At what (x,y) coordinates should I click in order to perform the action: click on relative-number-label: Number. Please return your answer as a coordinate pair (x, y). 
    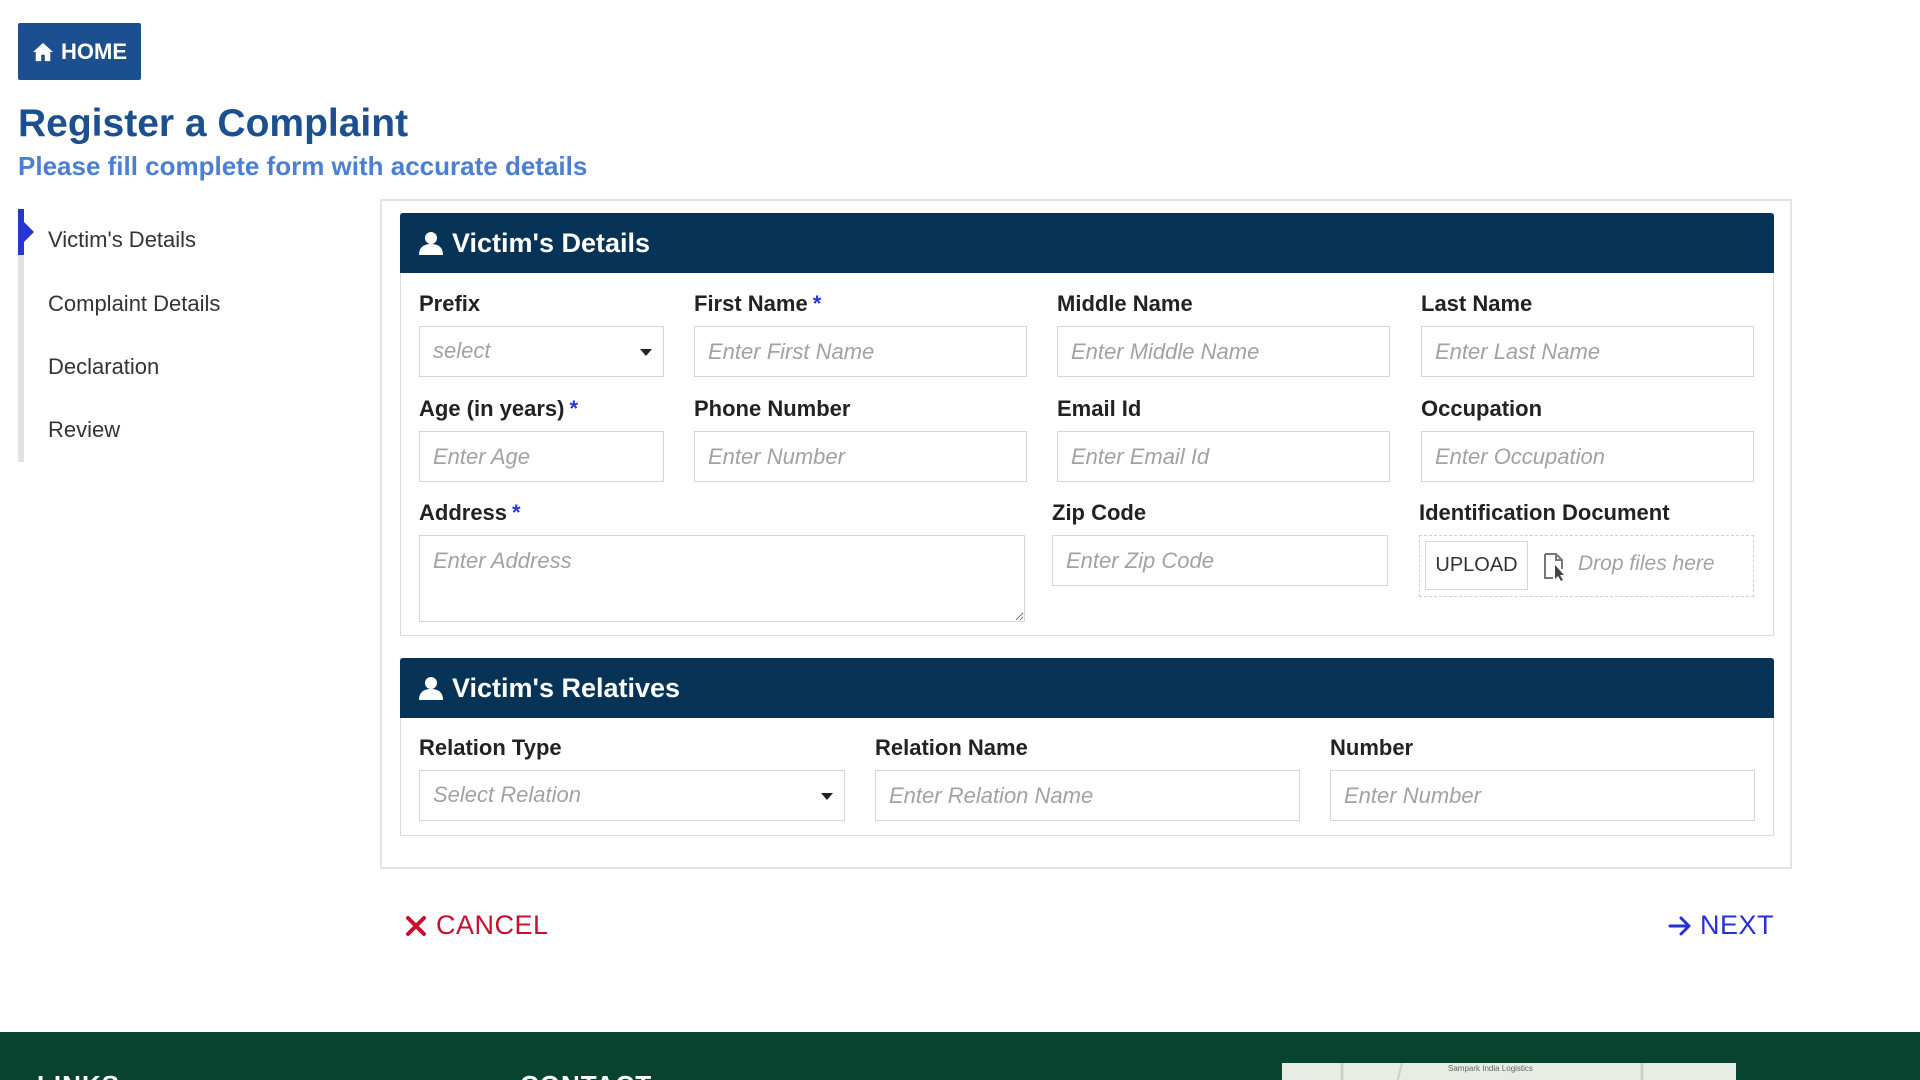
    Looking at the image, I should click on (1372, 747).